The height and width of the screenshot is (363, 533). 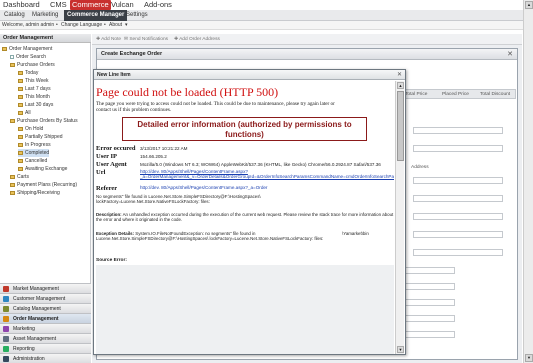 What do you see at coordinates (153, 156) in the screenshot?
I see `user-ip-value: 154.66.205.2` at bounding box center [153, 156].